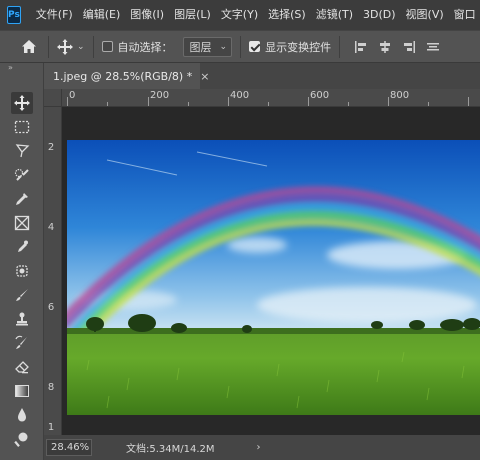 Image resolution: width=480 pixels, height=460 pixels. Describe the element at coordinates (464, 15) in the screenshot. I see `menu-window: 窗口` at that location.